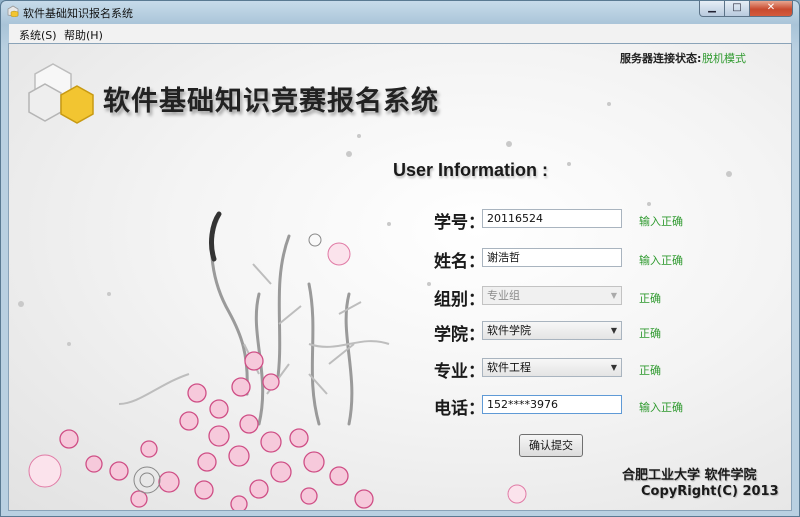 This screenshot has height=517, width=800. What do you see at coordinates (710, 491) in the screenshot?
I see `footer-copyright: CopyRight(C) 2013` at bounding box center [710, 491].